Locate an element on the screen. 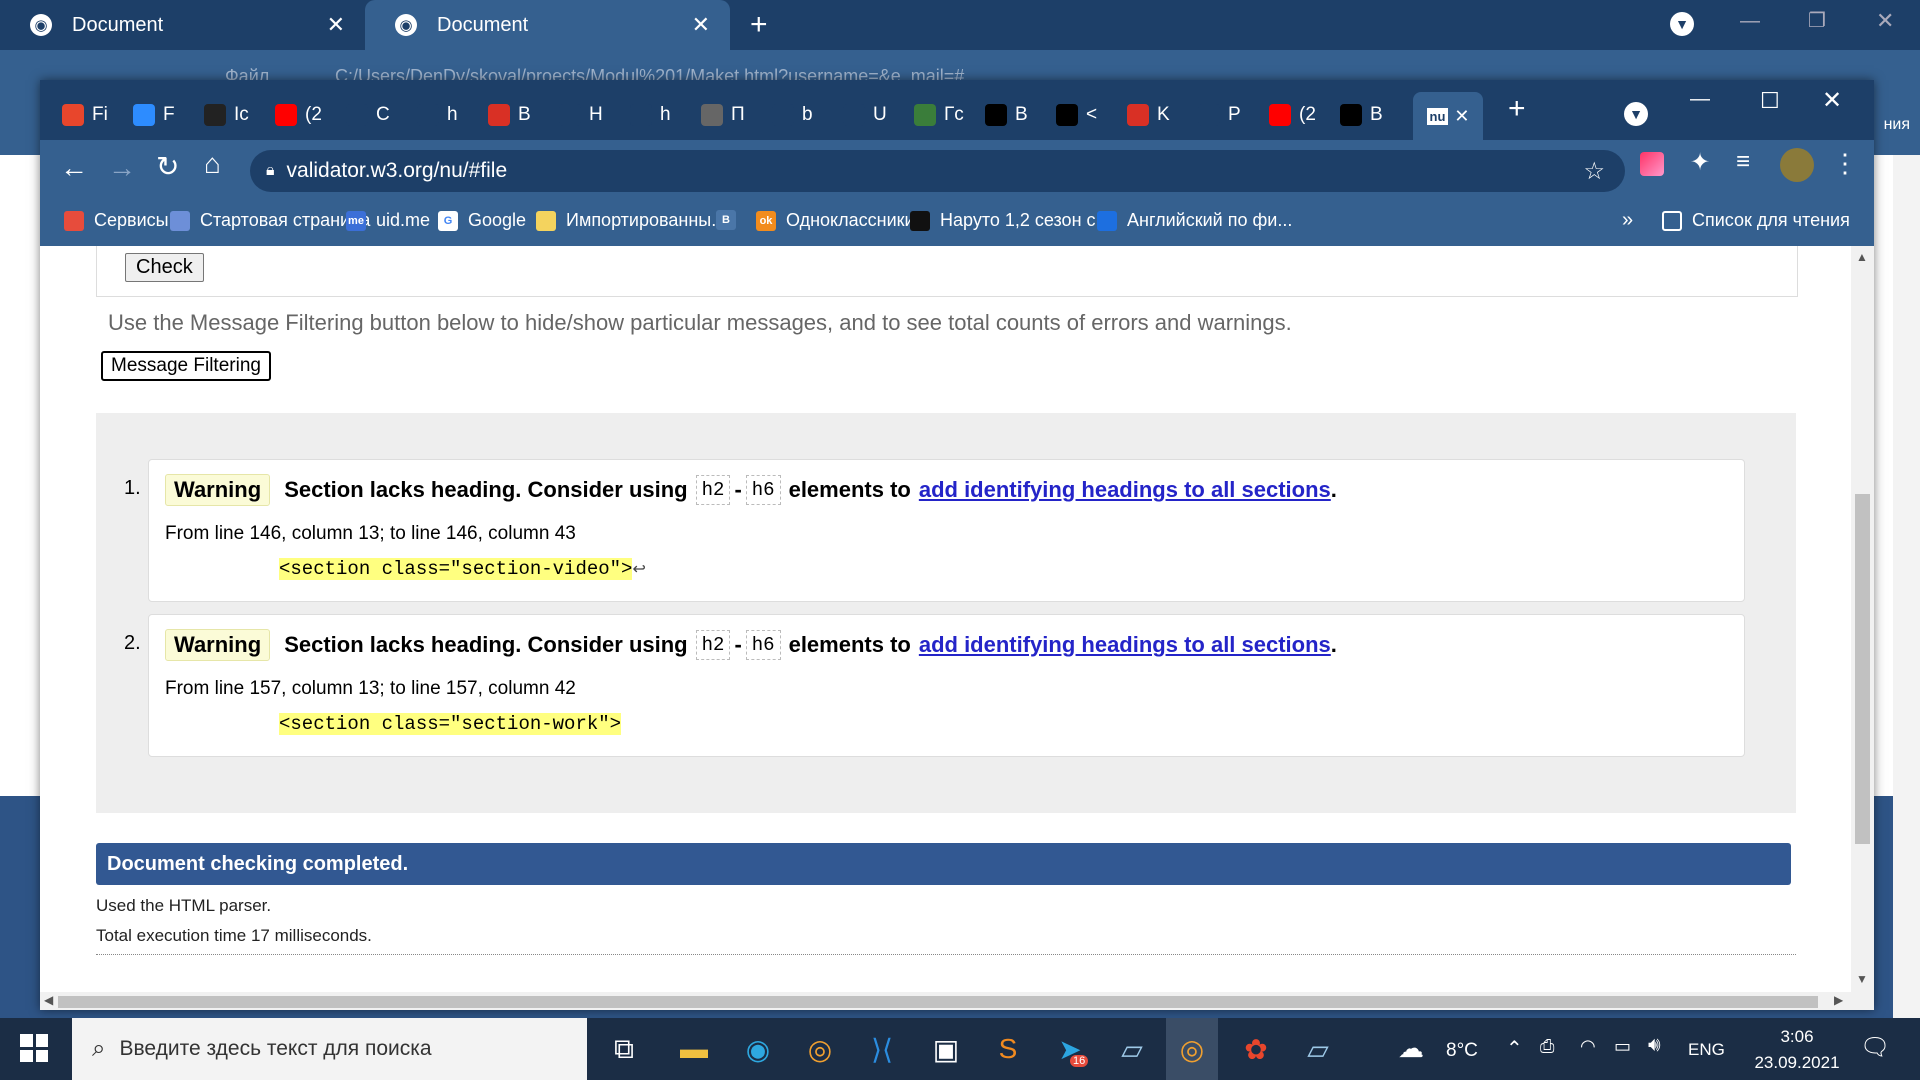 This screenshot has height=1080, width=1920. back-tab-1: ◉ Document ✕ is located at coordinates (182, 25).